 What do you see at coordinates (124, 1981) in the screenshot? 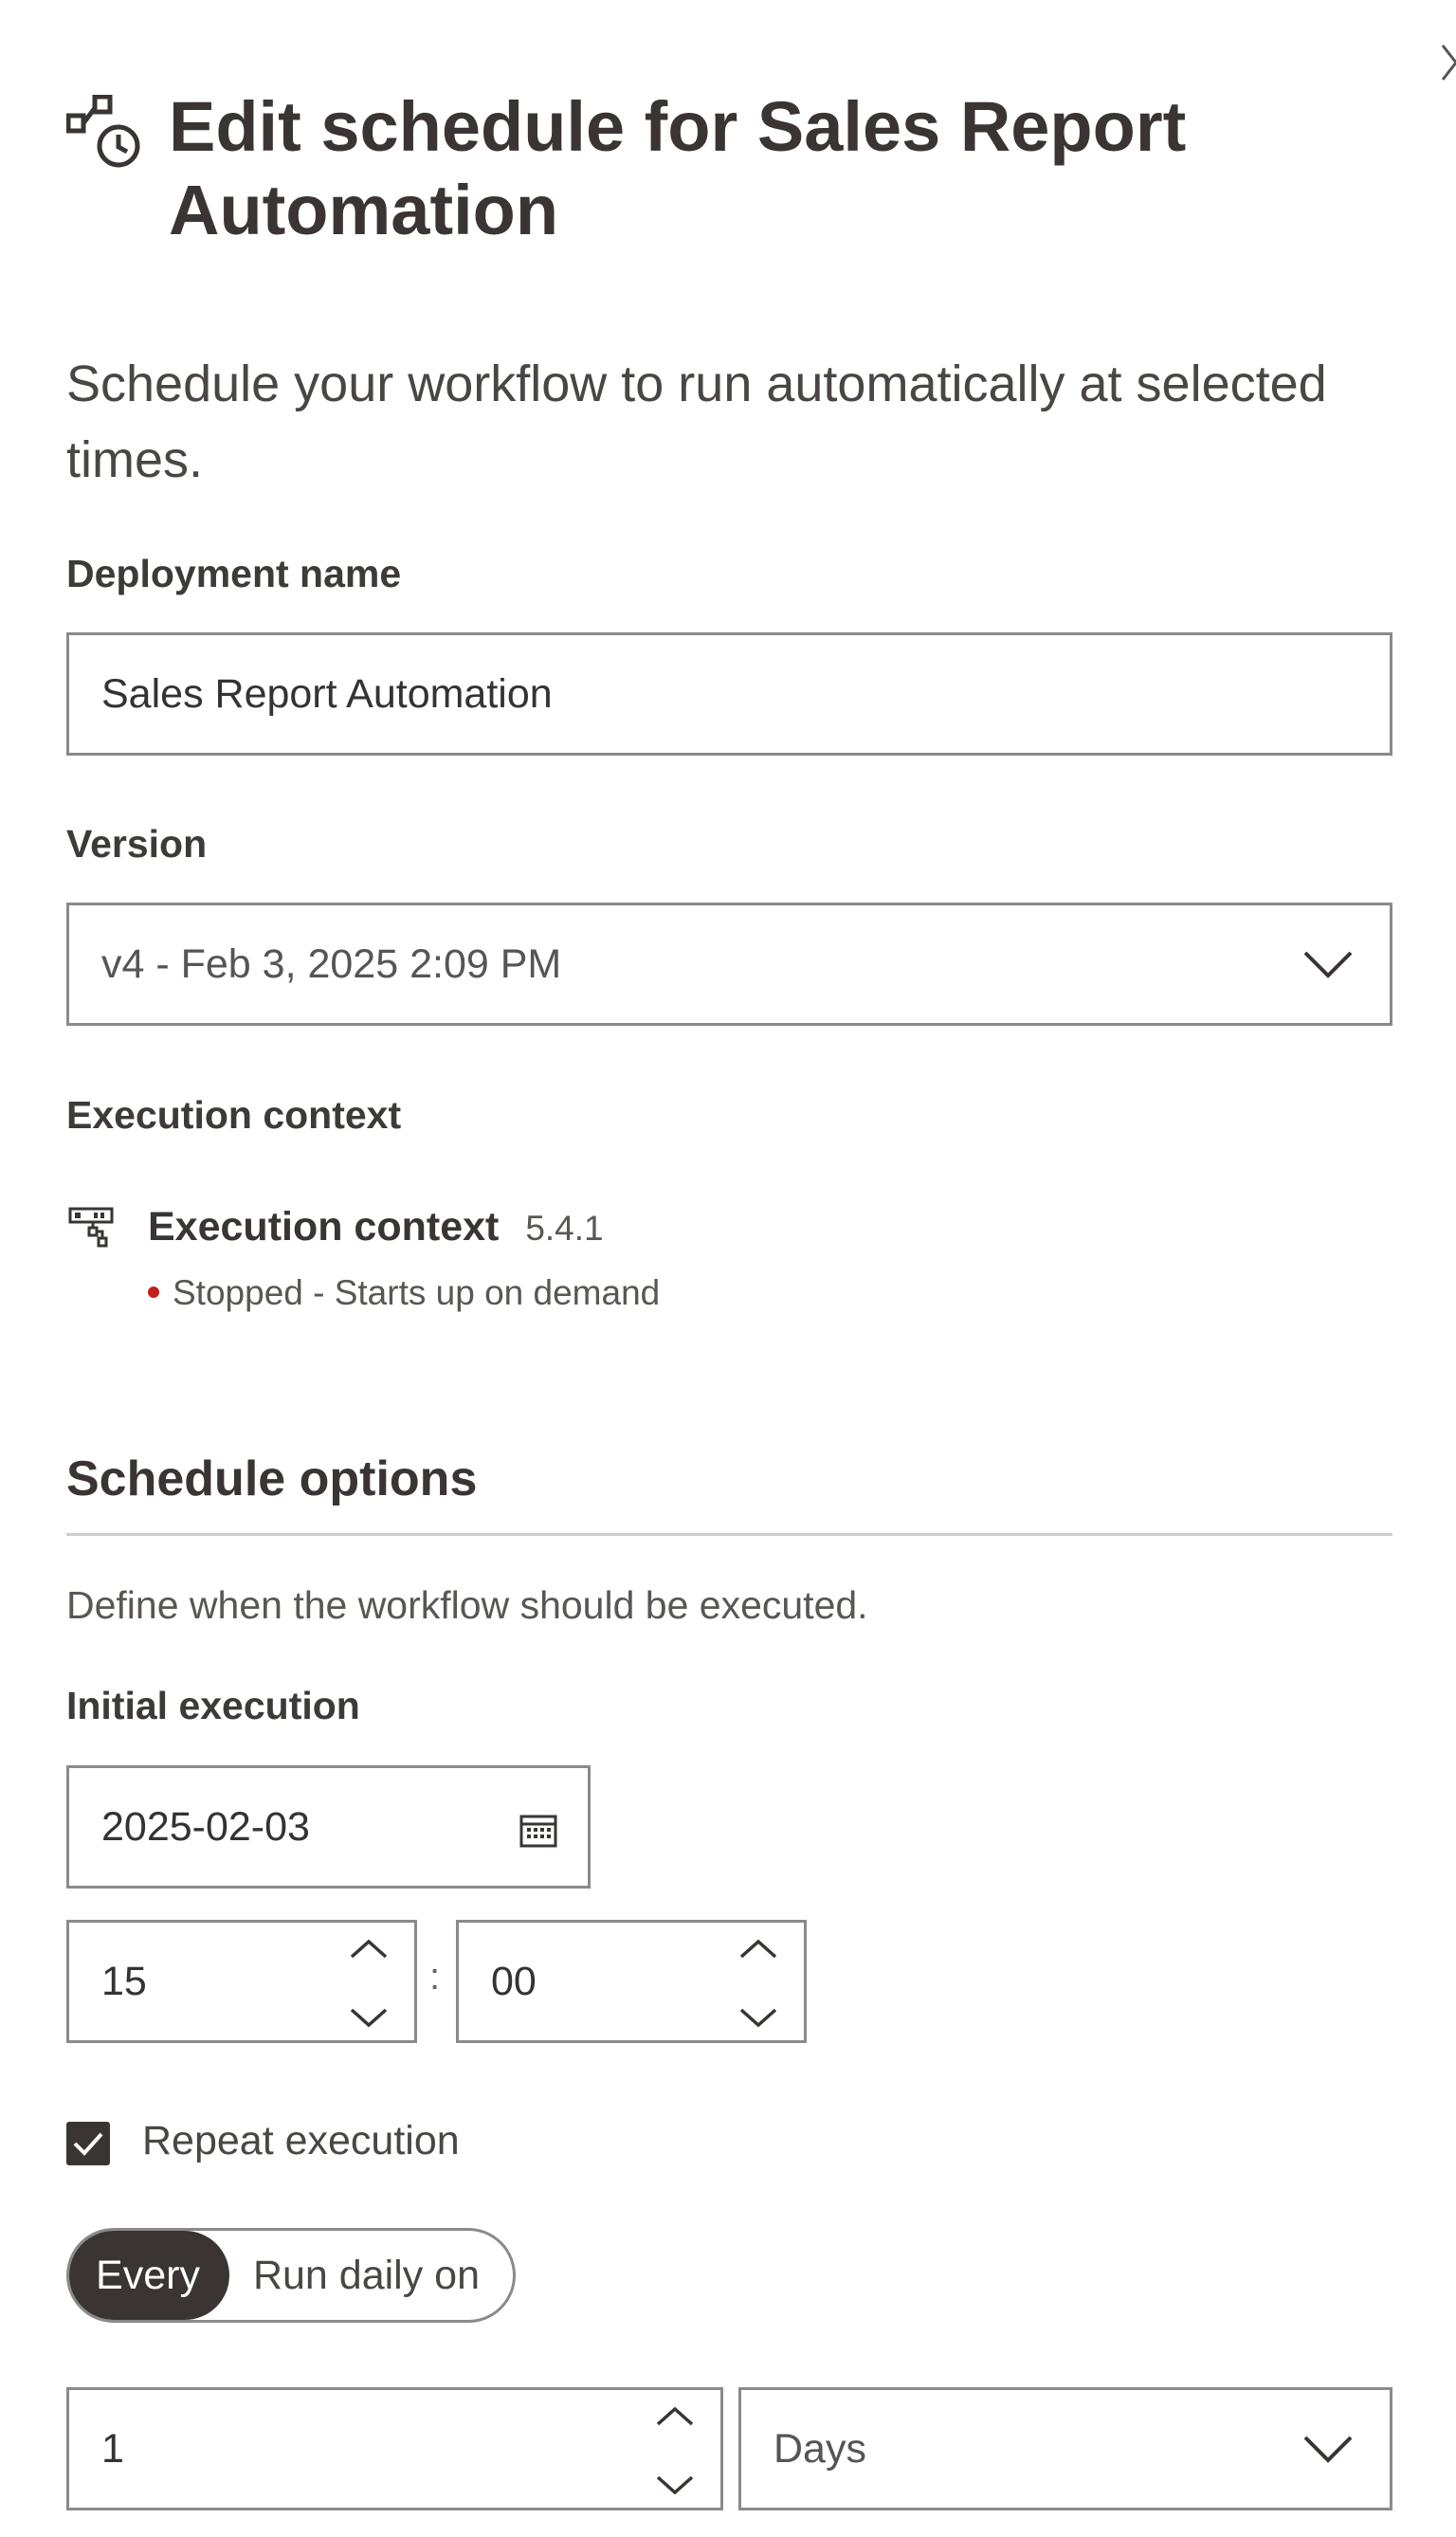
I see `hour-value: 15` at bounding box center [124, 1981].